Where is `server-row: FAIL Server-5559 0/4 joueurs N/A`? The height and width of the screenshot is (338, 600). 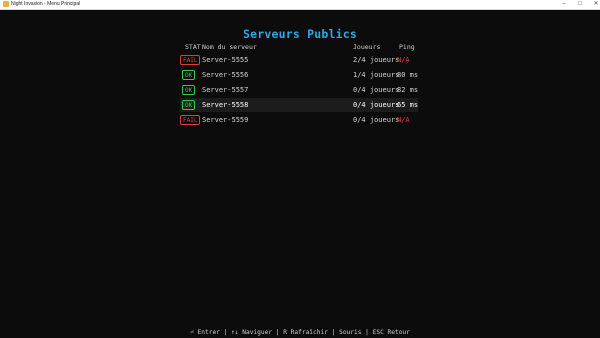 server-row: FAIL Server-5559 0/4 joueurs N/A is located at coordinates (299, 120).